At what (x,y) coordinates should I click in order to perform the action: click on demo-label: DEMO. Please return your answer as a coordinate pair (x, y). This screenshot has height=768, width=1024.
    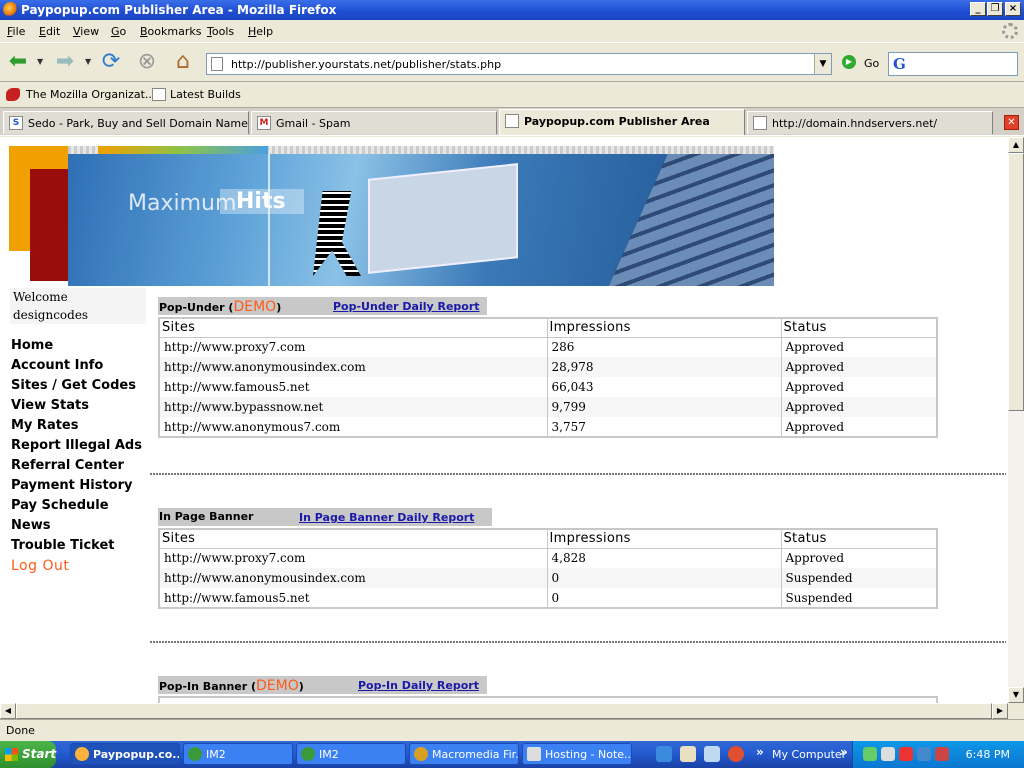
    Looking at the image, I should click on (277, 686).